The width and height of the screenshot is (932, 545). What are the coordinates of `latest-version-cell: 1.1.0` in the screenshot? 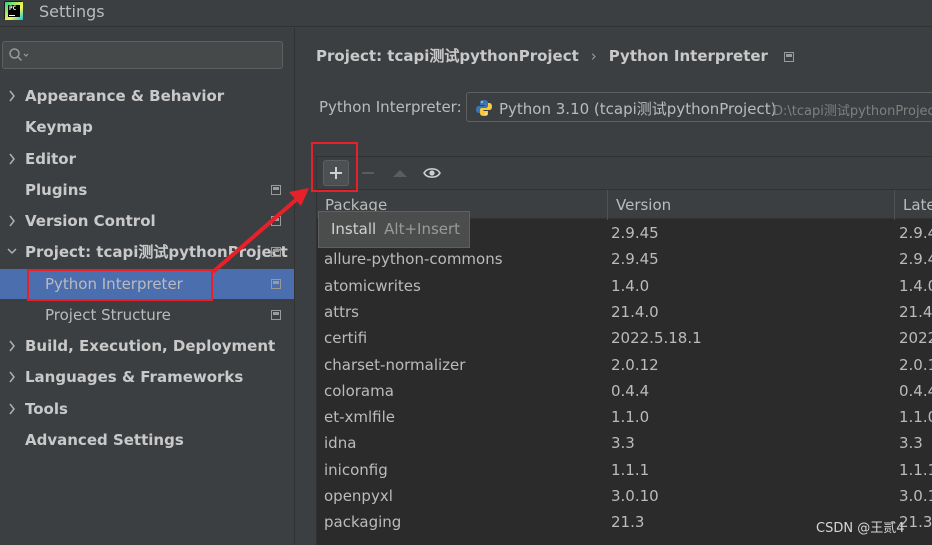 It's located at (915, 417).